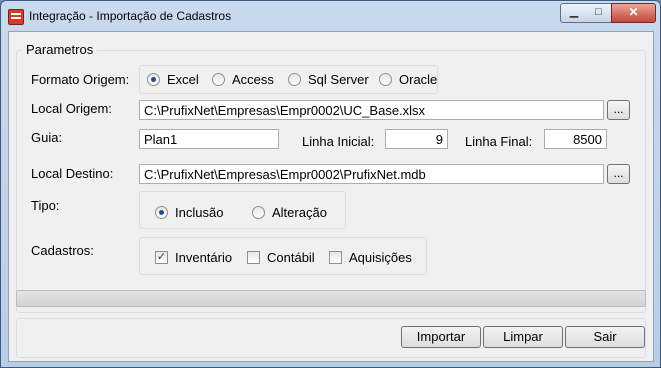  Describe the element at coordinates (60, 49) in the screenshot. I see `parametros-legend: Parametros` at that location.